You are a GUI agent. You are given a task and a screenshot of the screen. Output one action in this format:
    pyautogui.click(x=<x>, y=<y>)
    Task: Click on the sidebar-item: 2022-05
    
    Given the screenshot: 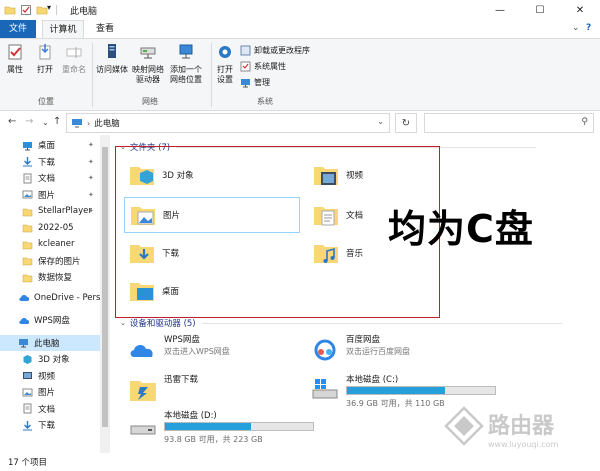 What is the action you would take?
    pyautogui.click(x=50, y=228)
    